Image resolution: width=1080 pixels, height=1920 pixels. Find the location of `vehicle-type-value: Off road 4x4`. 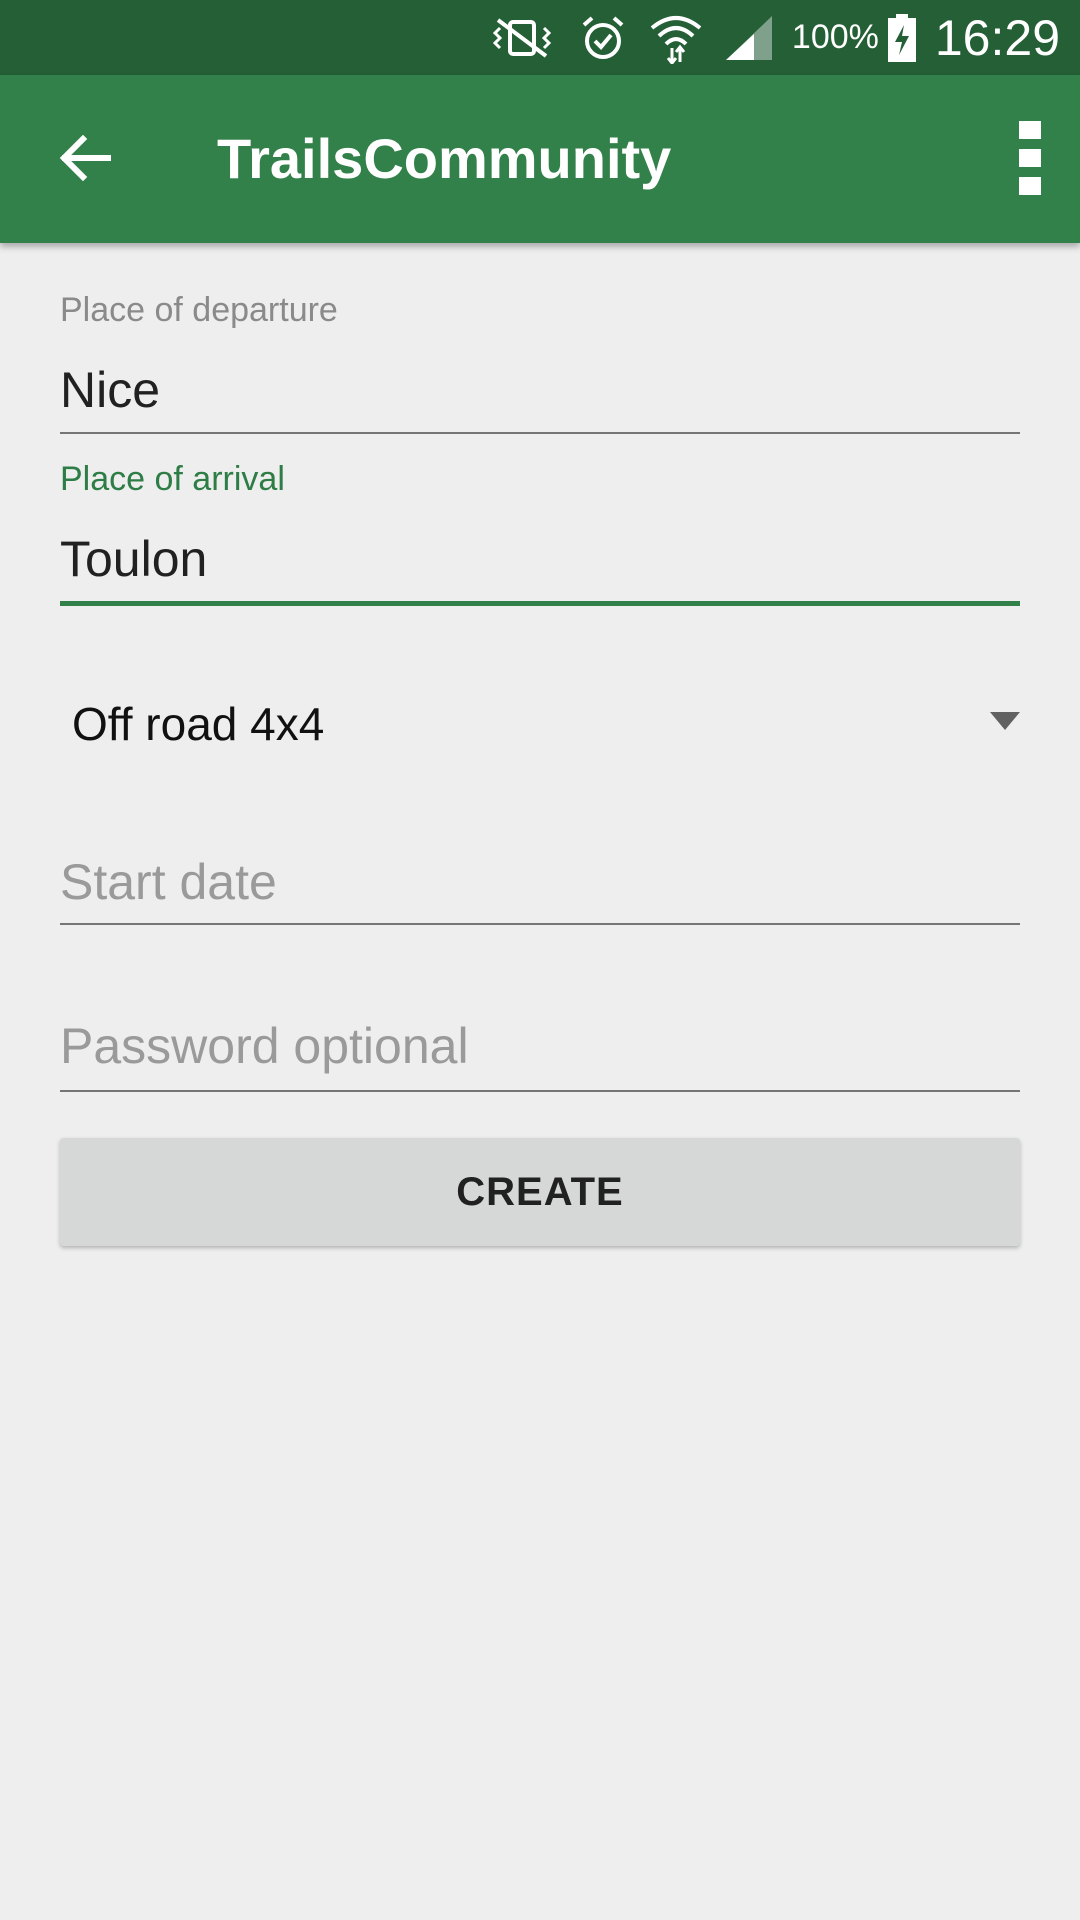

vehicle-type-value: Off road 4x4 is located at coordinates (198, 724).